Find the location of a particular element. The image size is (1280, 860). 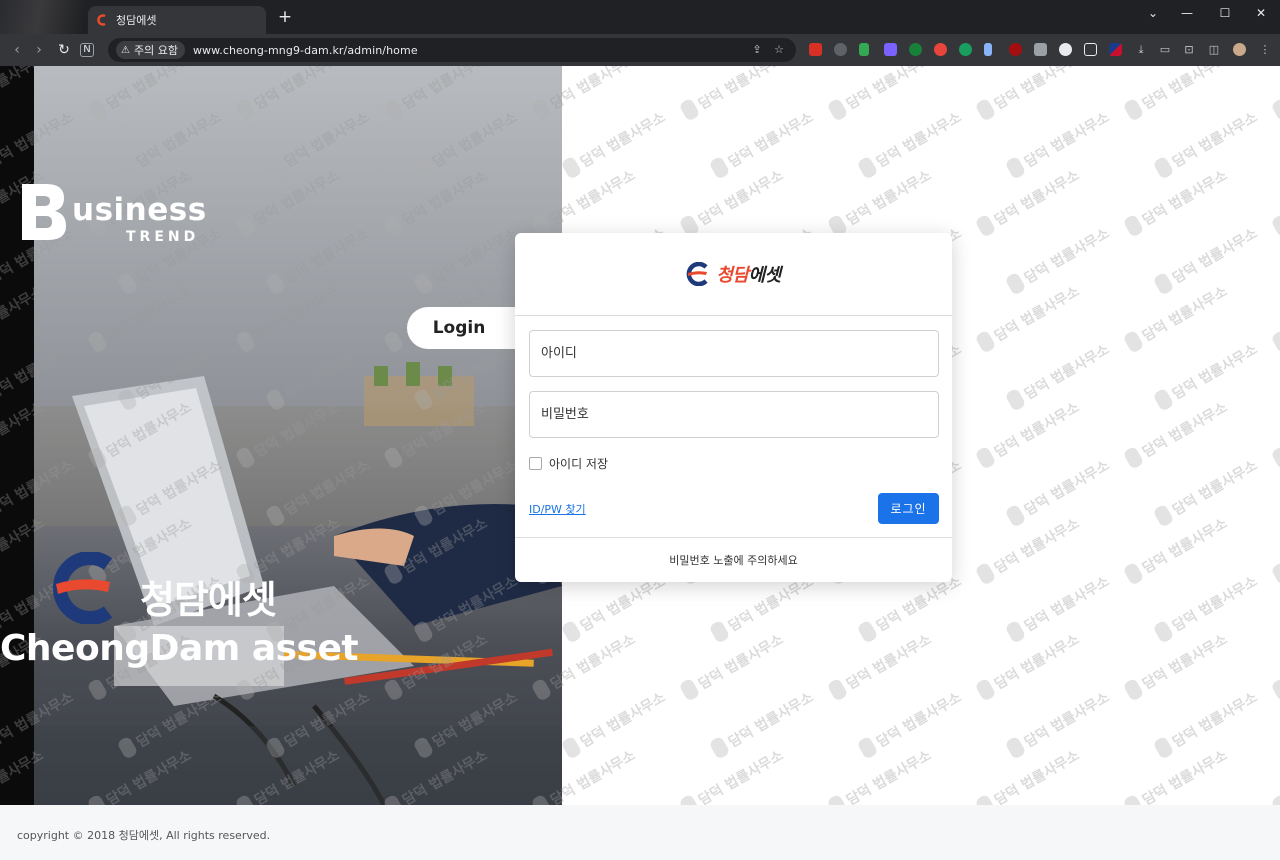

reader-mode-icon: N is located at coordinates (87, 50).